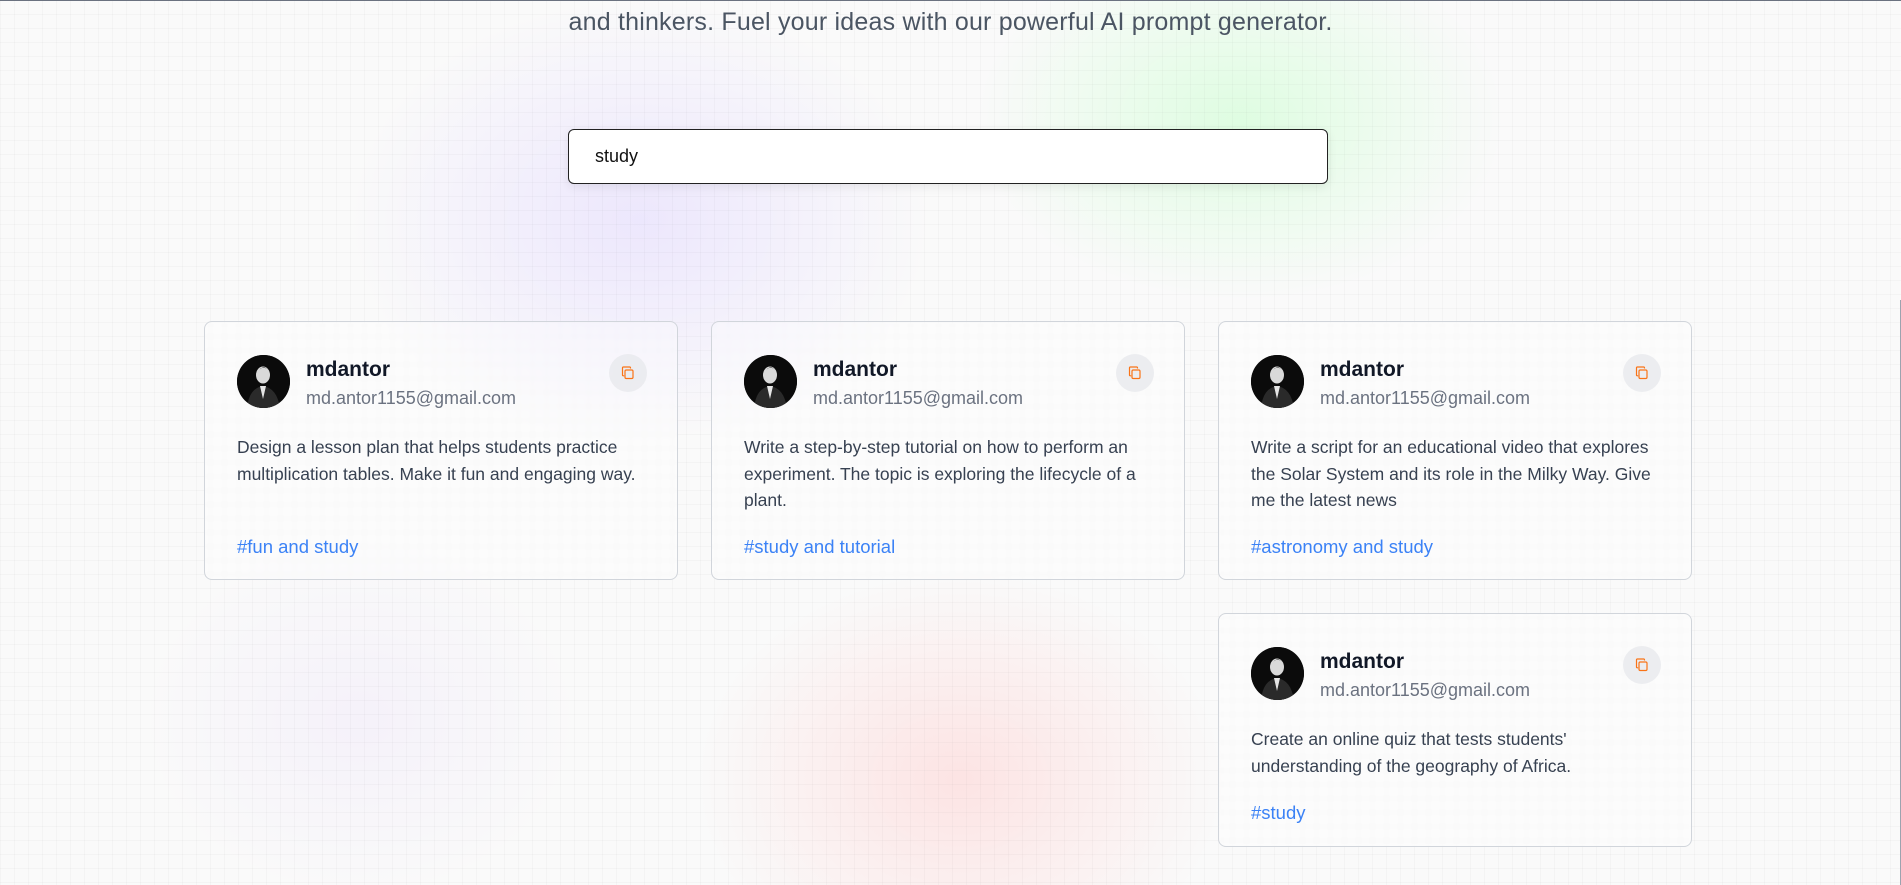  Describe the element at coordinates (1342, 547) in the screenshot. I see `prompt-tag: #astronomy and study` at that location.